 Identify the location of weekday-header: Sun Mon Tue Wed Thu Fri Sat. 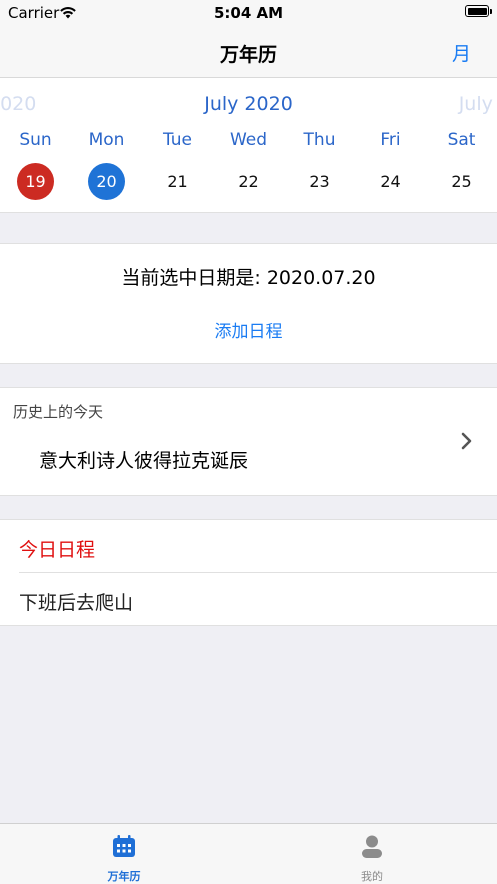
(248, 142).